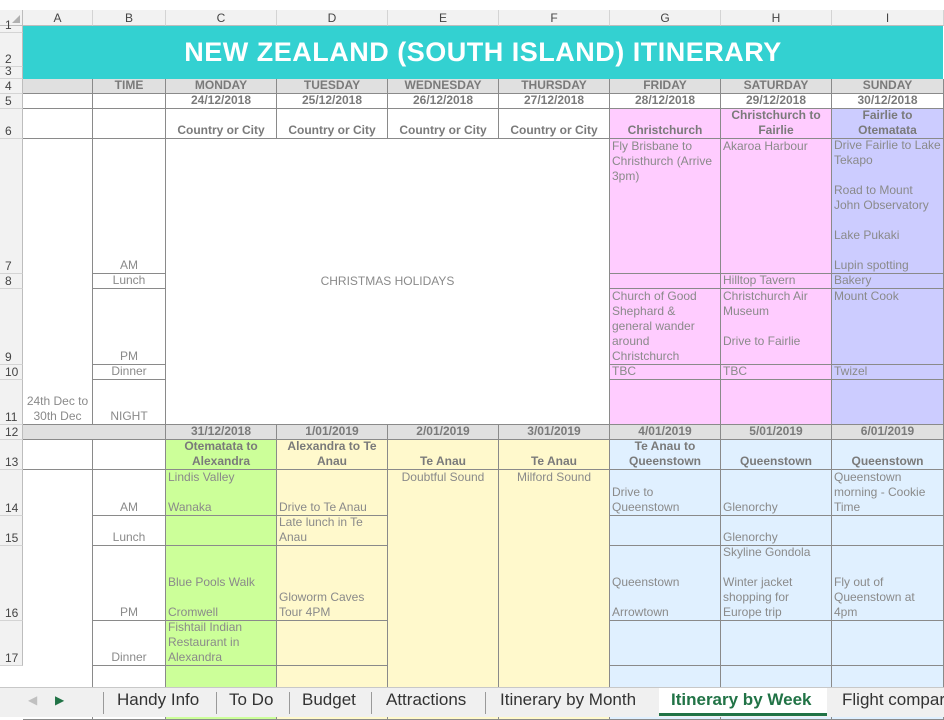 The width and height of the screenshot is (944, 720). Describe the element at coordinates (554, 101) in the screenshot. I see `date-cell: 27/12/2018` at that location.